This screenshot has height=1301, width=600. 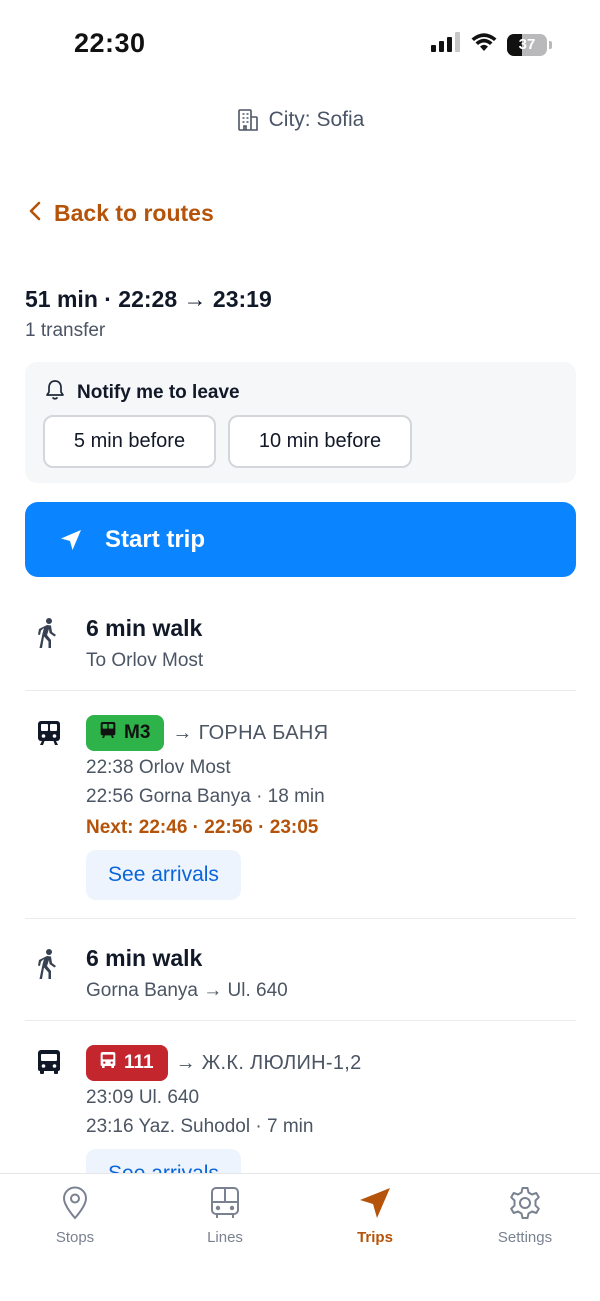 What do you see at coordinates (300, 45) in the screenshot?
I see `status-bar: 22:30 37` at bounding box center [300, 45].